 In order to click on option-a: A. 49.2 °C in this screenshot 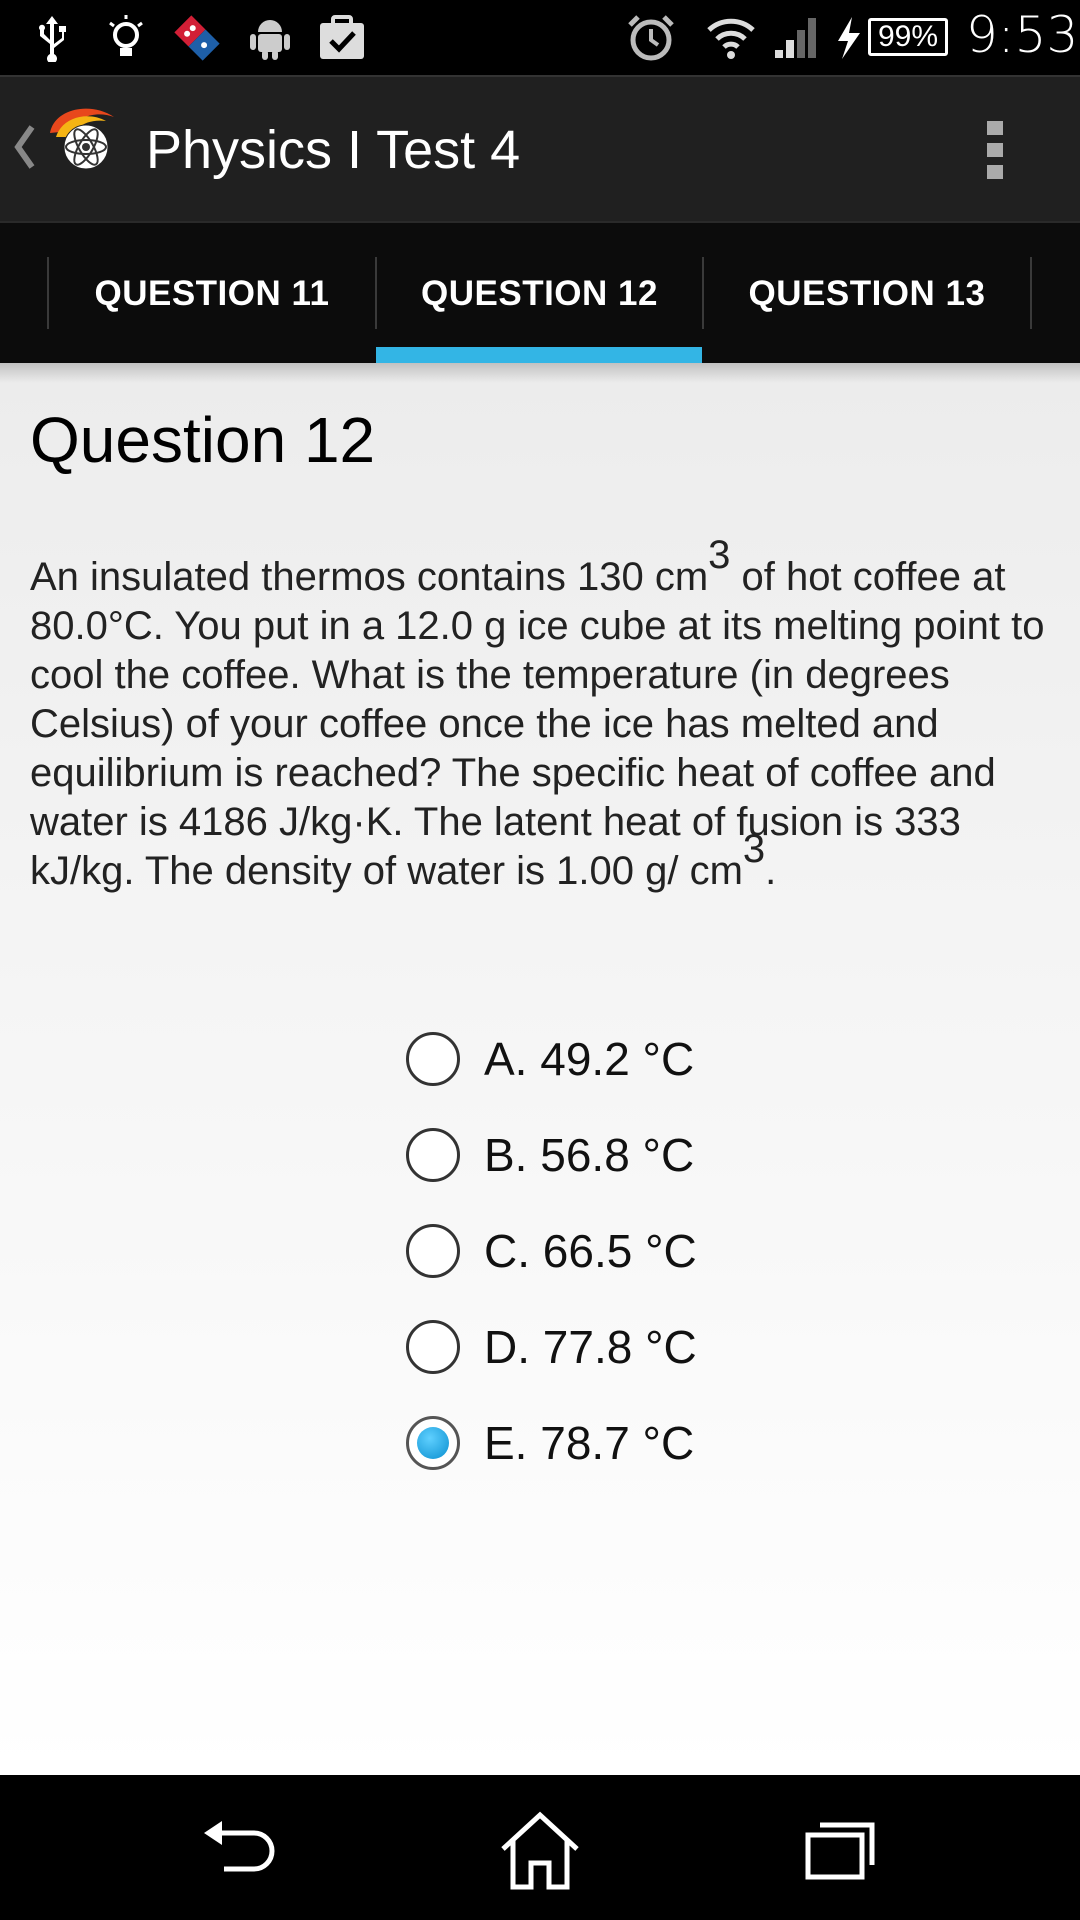, I will do `click(656, 1059)`.